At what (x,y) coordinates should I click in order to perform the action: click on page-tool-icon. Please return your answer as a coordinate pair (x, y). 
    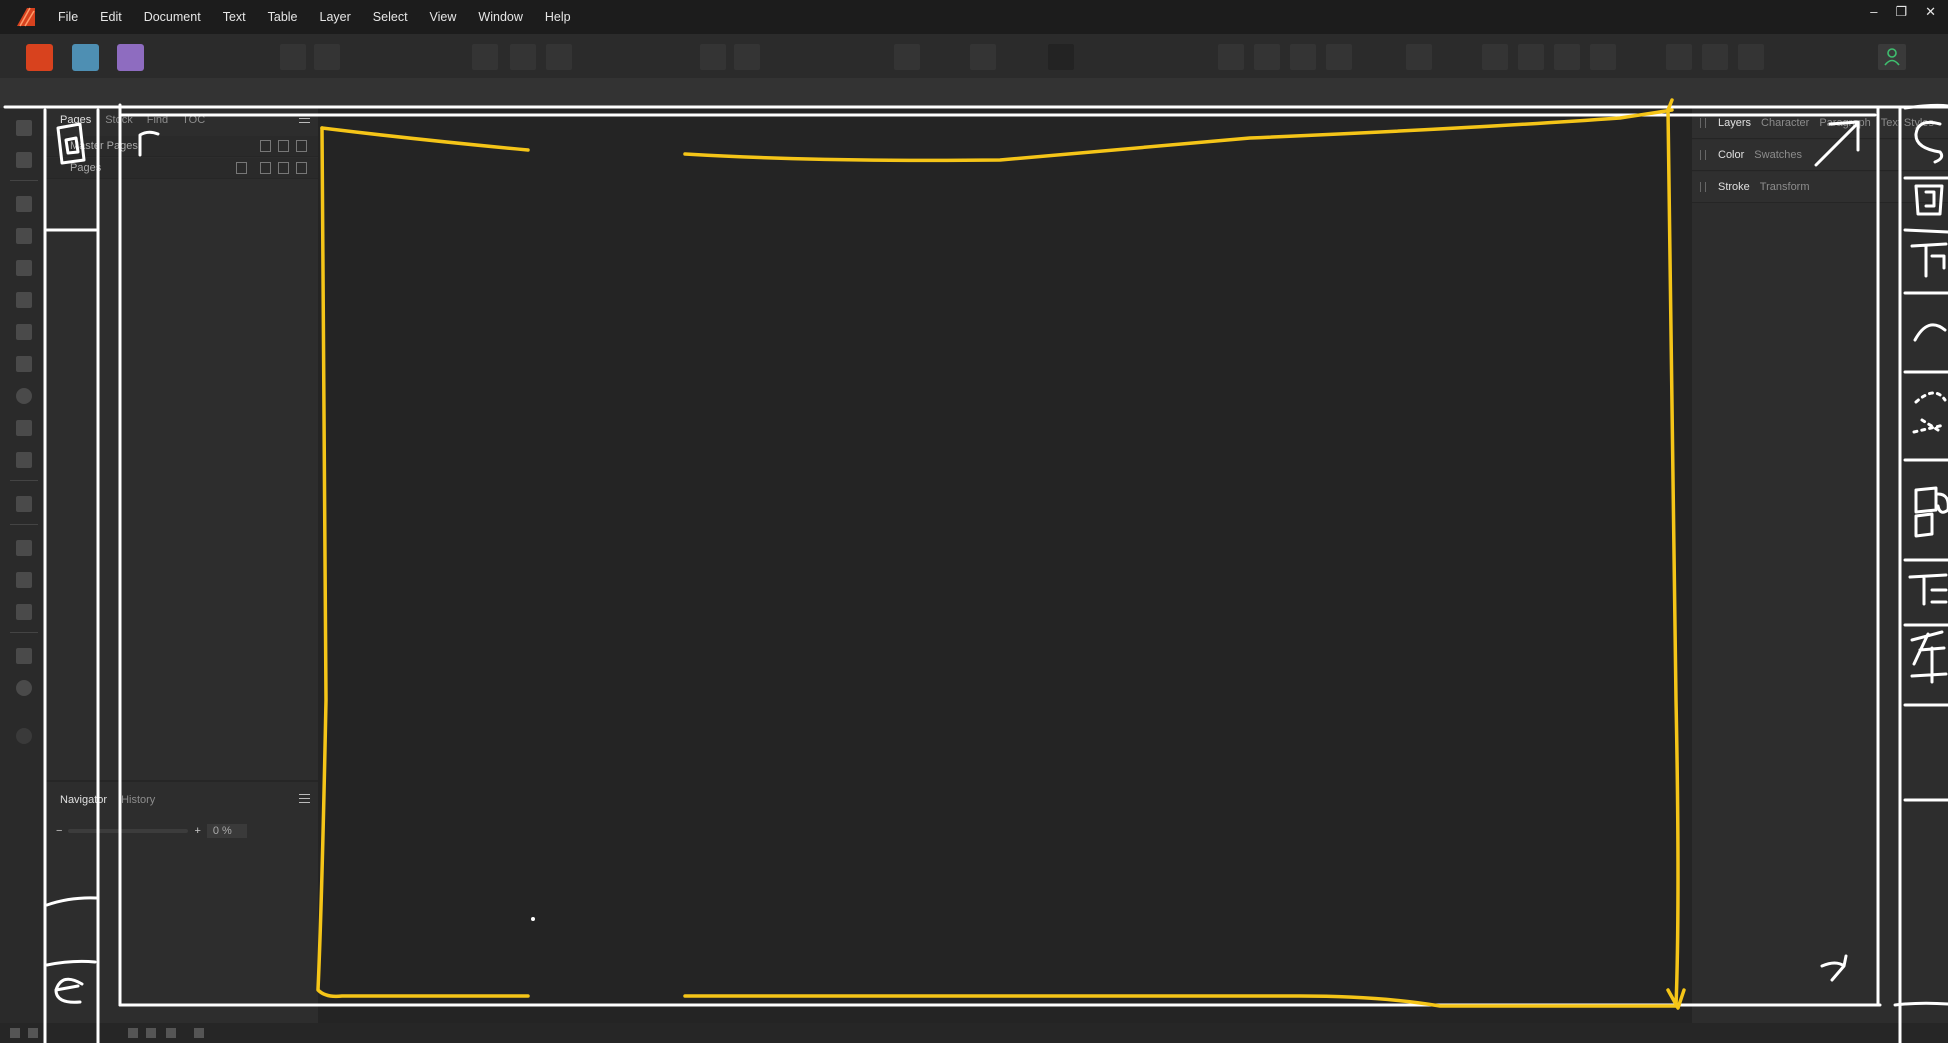
    Looking at the image, I should click on (24, 204).